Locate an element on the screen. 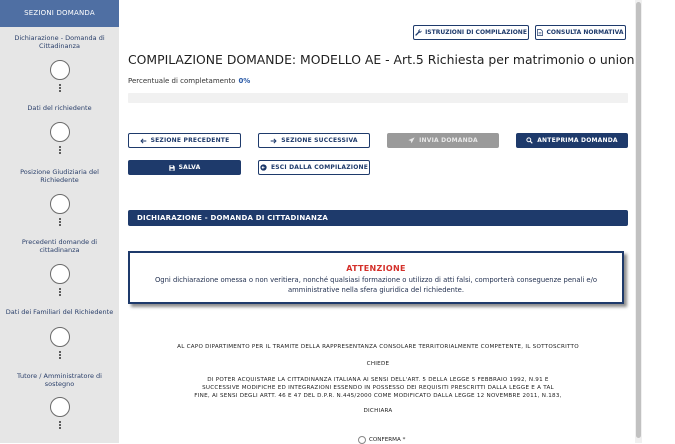 The width and height of the screenshot is (675, 444). regulations-button: CONSULTA NORMATIVA is located at coordinates (580, 32).